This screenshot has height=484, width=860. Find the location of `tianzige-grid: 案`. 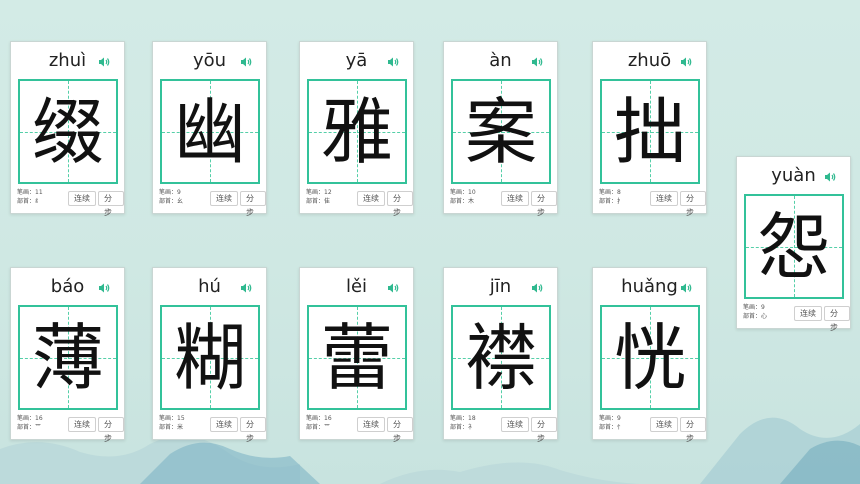

tianzige-grid: 案 is located at coordinates (501, 131).